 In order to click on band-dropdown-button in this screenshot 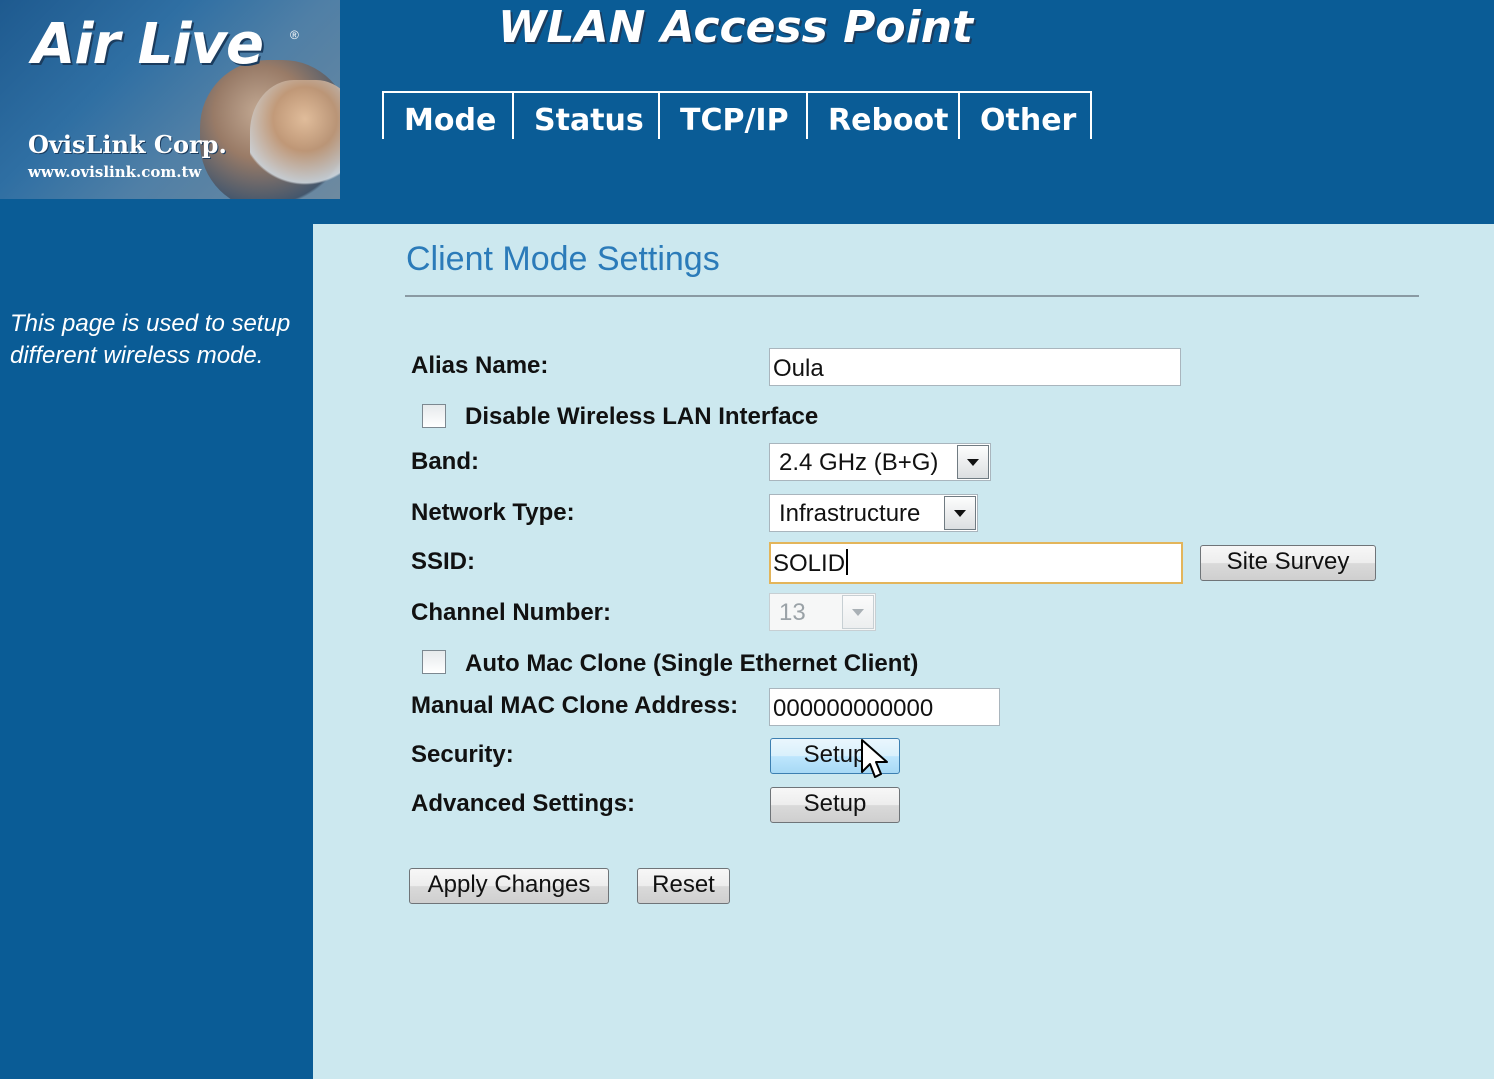, I will do `click(973, 462)`.